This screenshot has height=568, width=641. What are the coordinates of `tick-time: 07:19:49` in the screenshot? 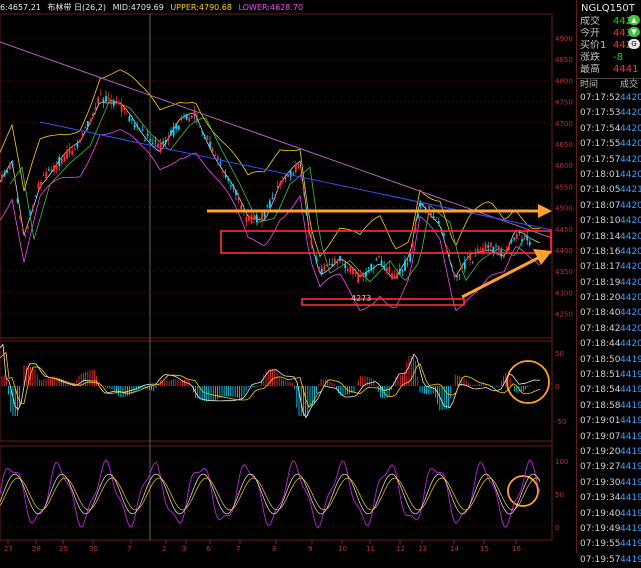 It's located at (600, 528).